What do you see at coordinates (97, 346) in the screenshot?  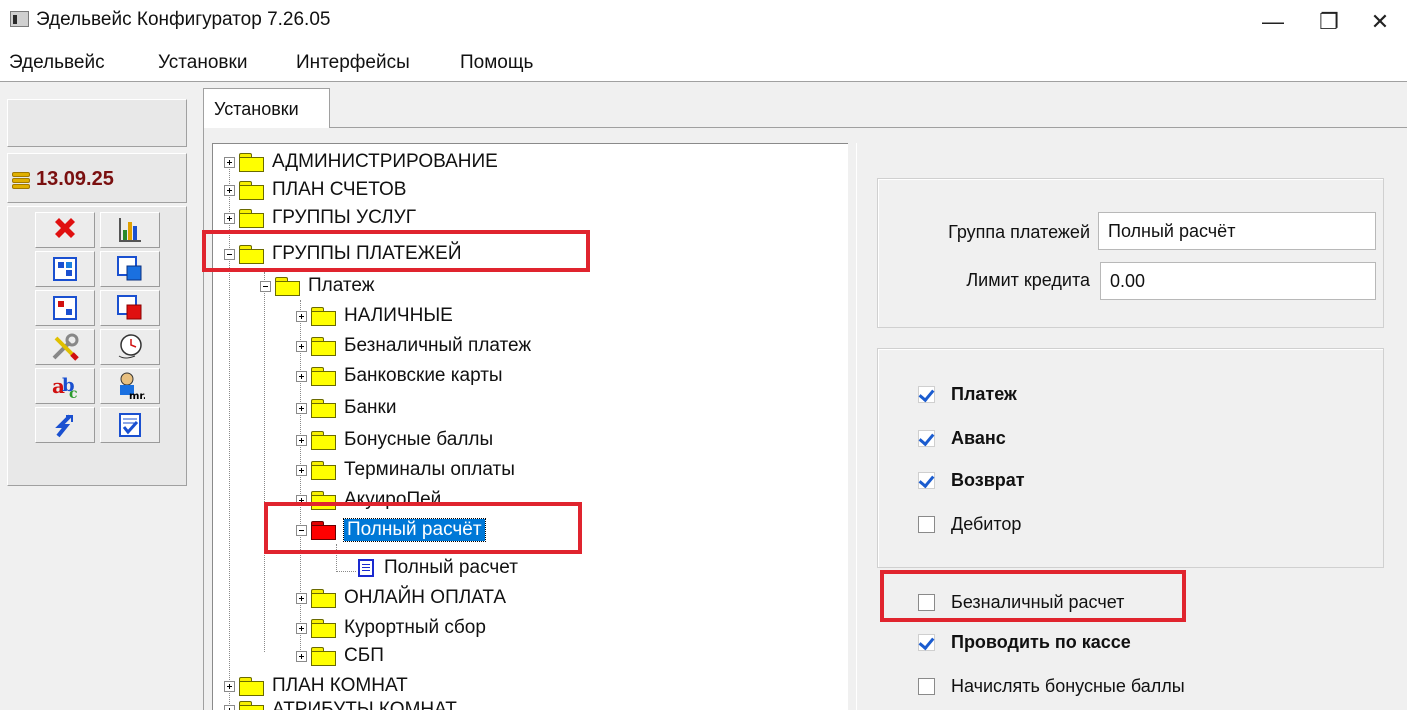 I see `toolbar-grid` at bounding box center [97, 346].